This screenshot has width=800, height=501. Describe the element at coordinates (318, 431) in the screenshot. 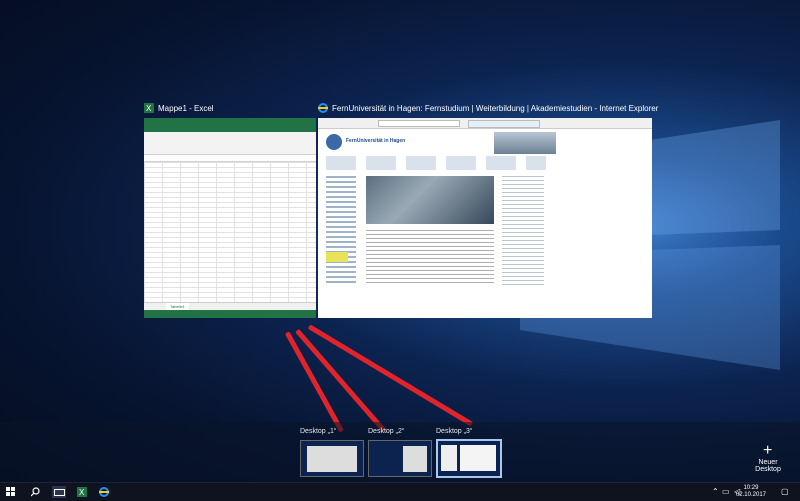

I see `desktop-1-label: Desktop „1“` at that location.